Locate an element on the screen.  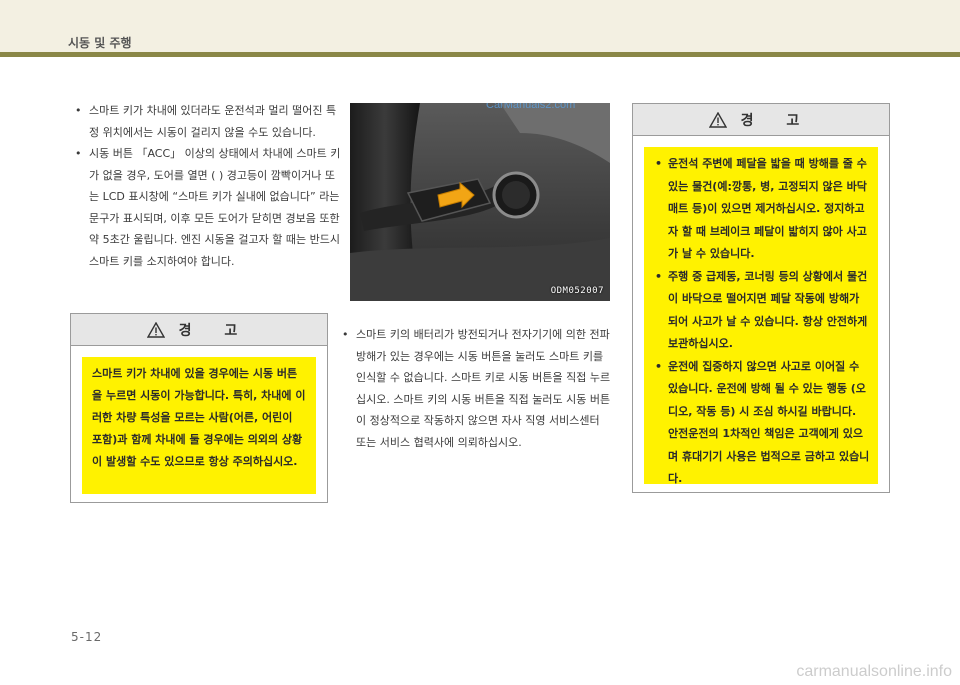
section-title: 시동 및 주행 is located at coordinates (100, 43).